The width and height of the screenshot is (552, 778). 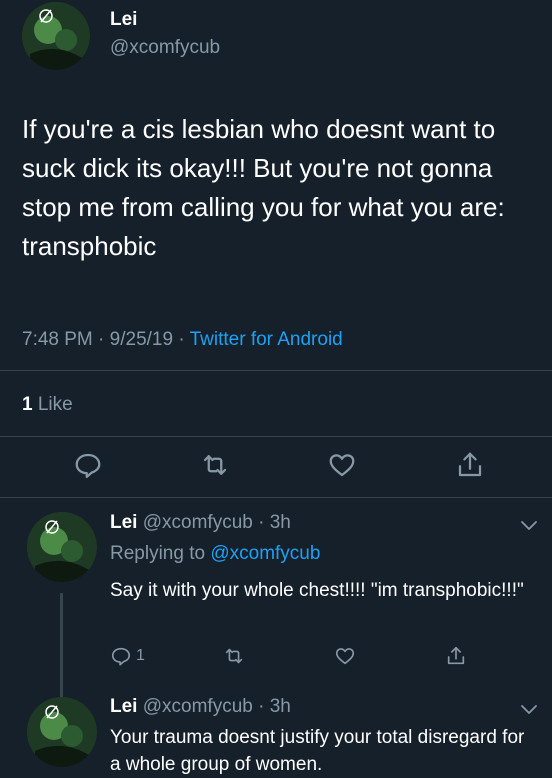 I want to click on reply-button, so click(x=88, y=465).